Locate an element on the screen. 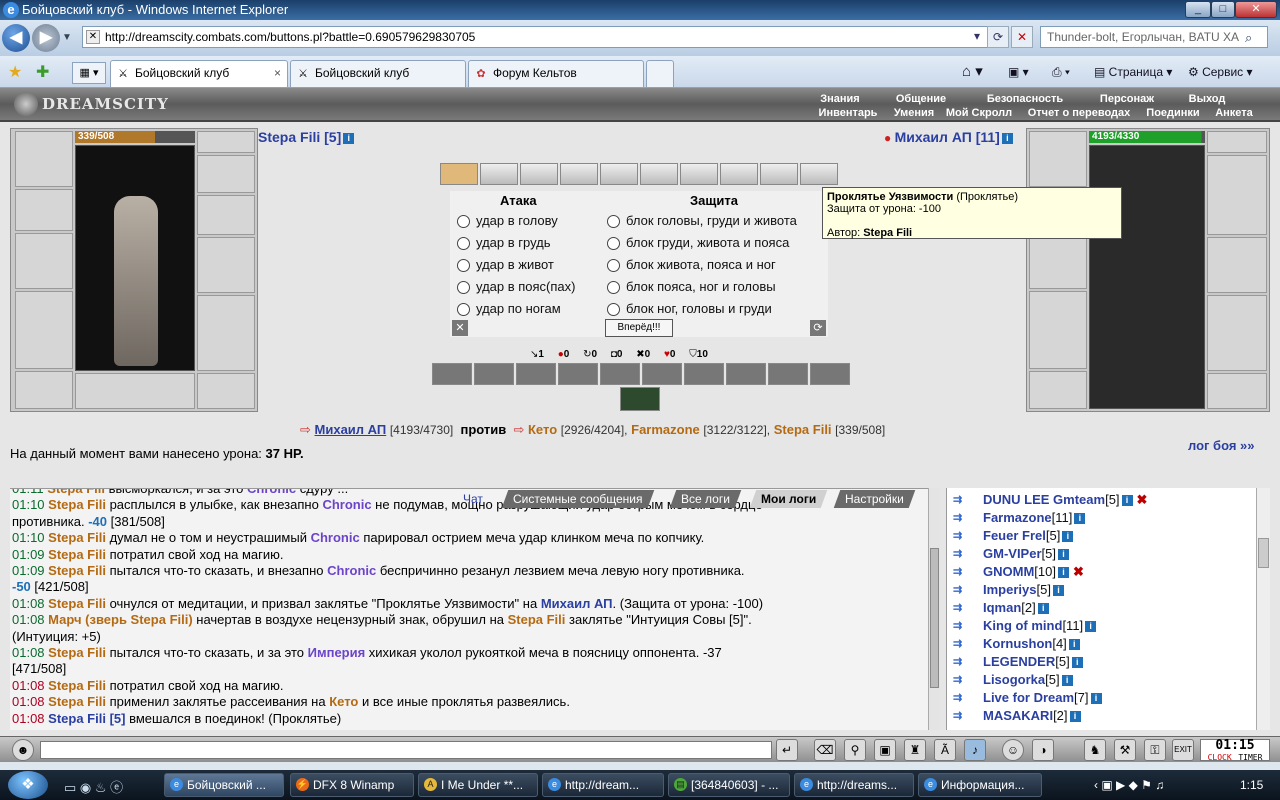 This screenshot has width=1280, height=800. enemy-amulet-slot is located at coordinates (1237, 142).